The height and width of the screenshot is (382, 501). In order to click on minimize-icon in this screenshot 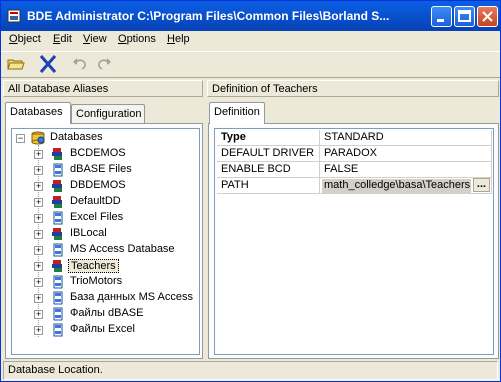, I will do `click(440, 20)`.